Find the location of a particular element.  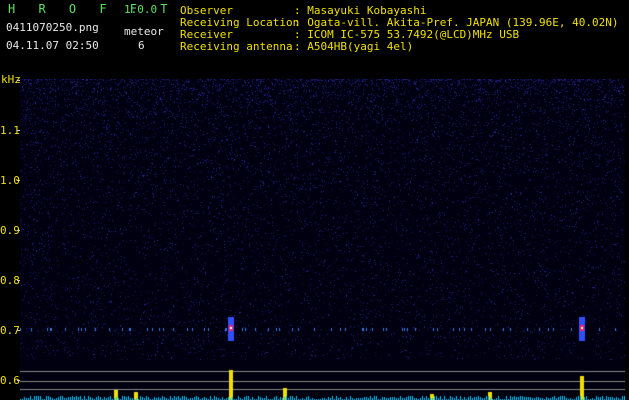

meteor-count: 6 is located at coordinates (141, 45).